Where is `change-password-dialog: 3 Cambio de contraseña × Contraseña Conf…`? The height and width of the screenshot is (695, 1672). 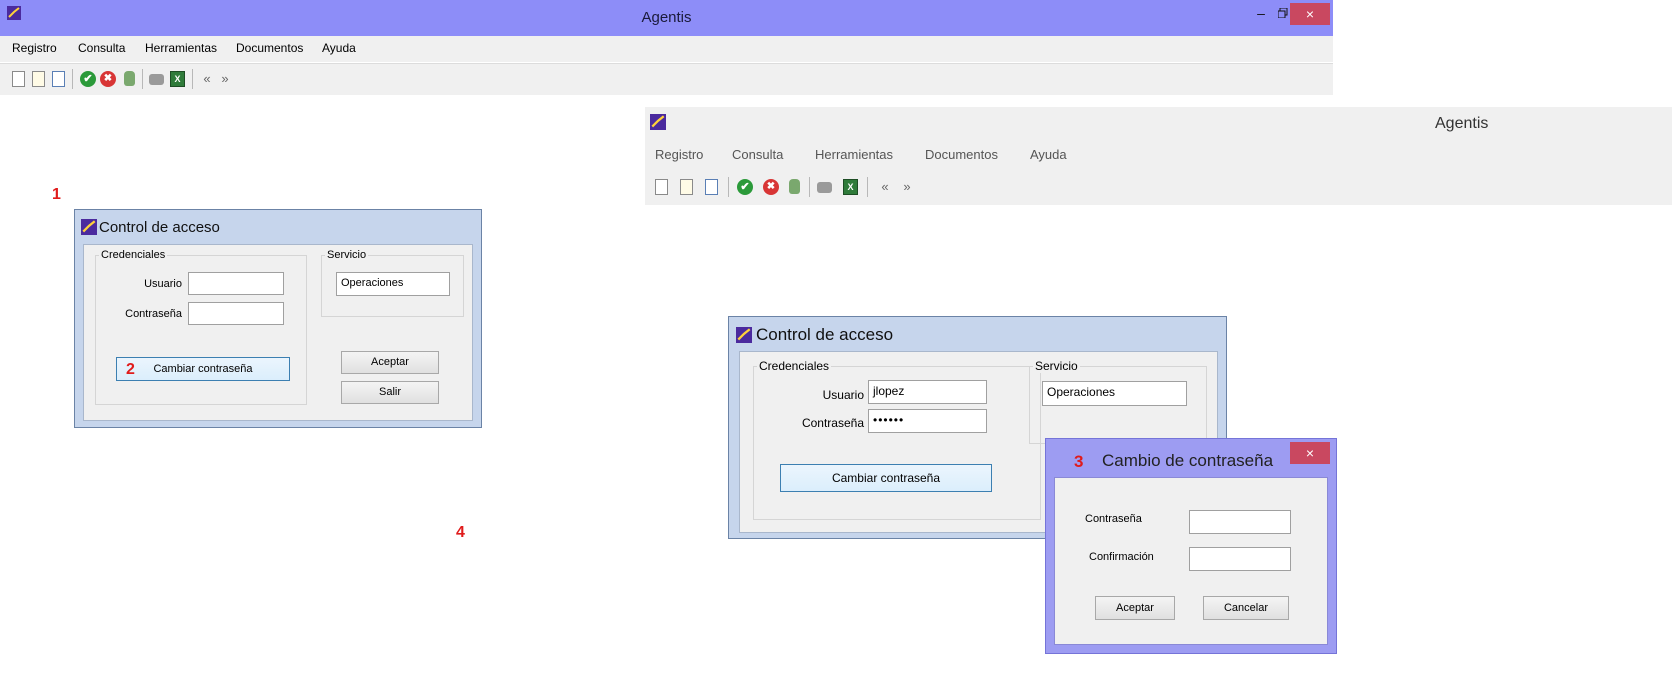
change-password-dialog: 3 Cambio de contraseña × Contraseña Conf… is located at coordinates (1191, 546).